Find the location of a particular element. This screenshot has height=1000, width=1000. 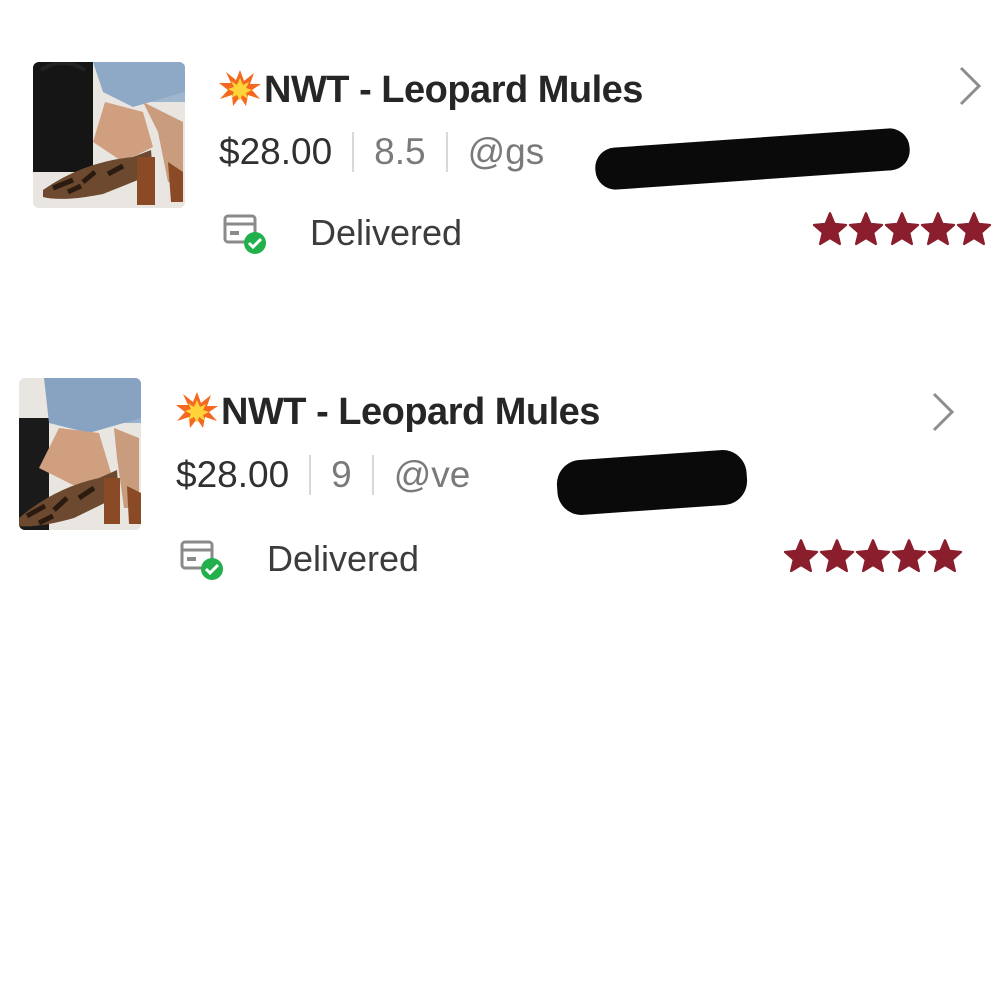

listing-meta: $28.00 8.5 @gs is located at coordinates (381, 152).